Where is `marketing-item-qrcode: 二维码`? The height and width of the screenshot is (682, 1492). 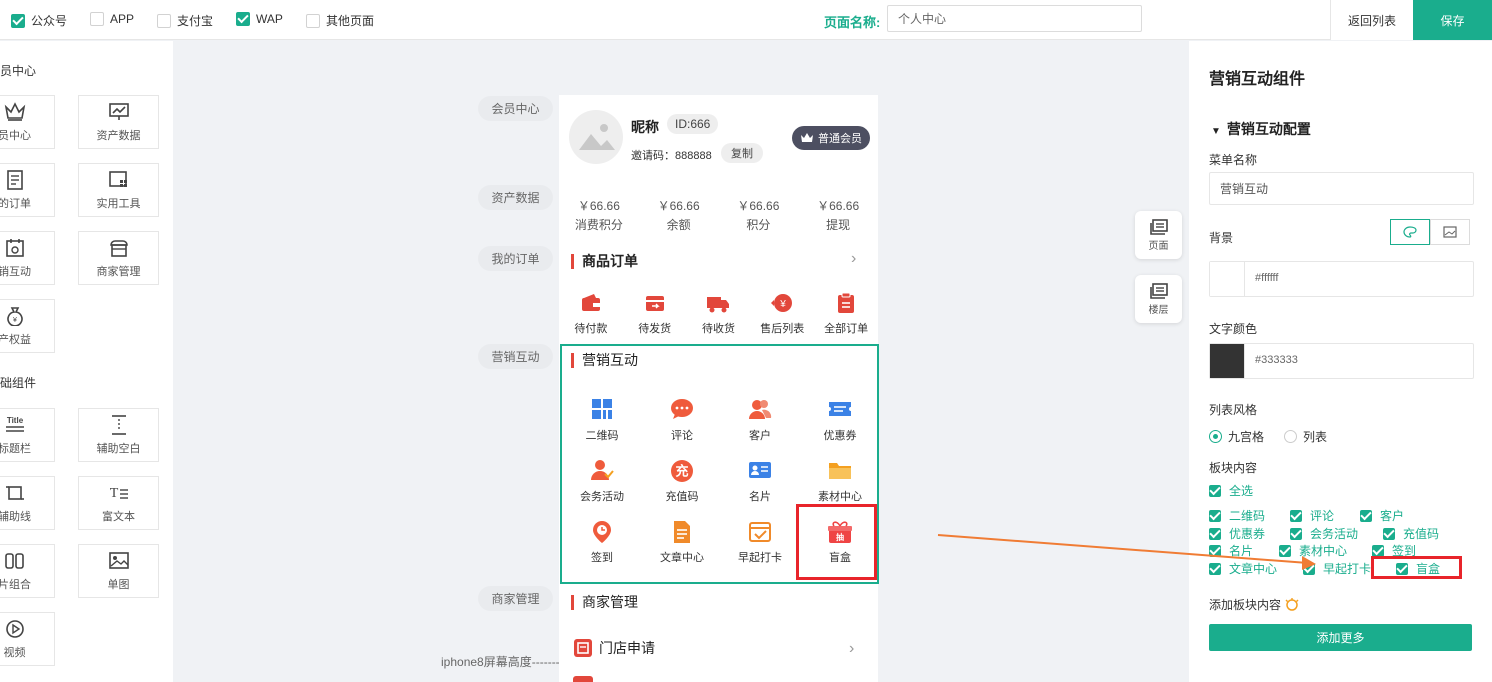 marketing-item-qrcode: 二维码 is located at coordinates (602, 420).